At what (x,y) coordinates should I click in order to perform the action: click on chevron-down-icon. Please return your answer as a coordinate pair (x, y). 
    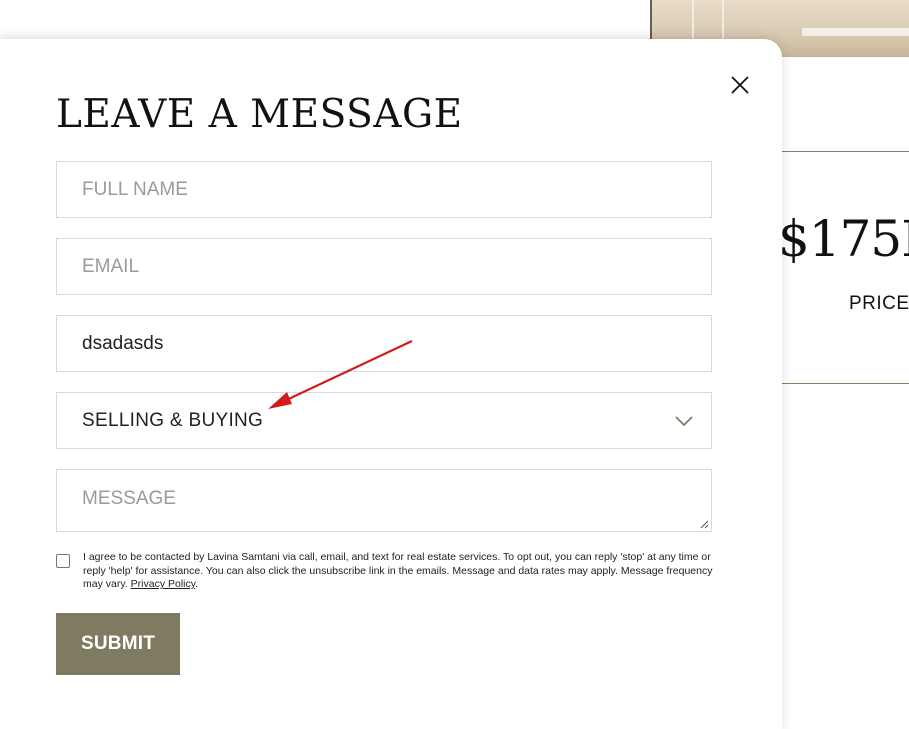
    Looking at the image, I should click on (684, 421).